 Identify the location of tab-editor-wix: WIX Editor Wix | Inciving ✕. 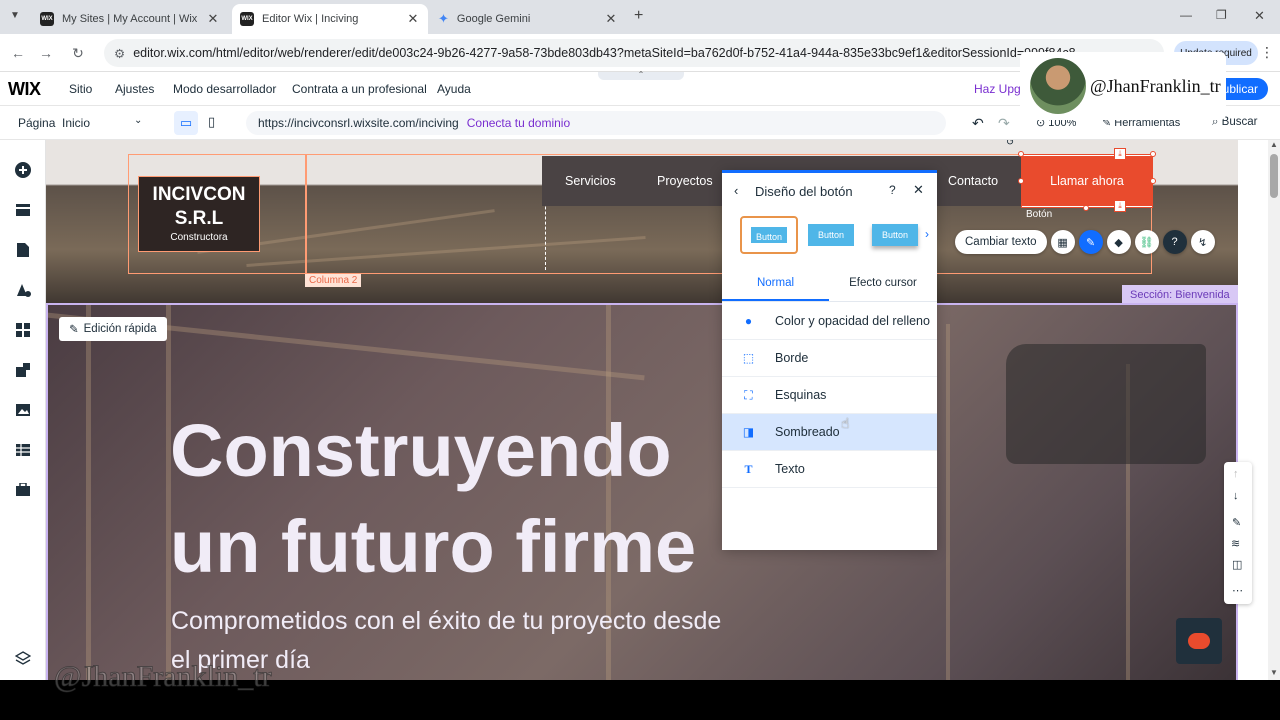
(330, 19).